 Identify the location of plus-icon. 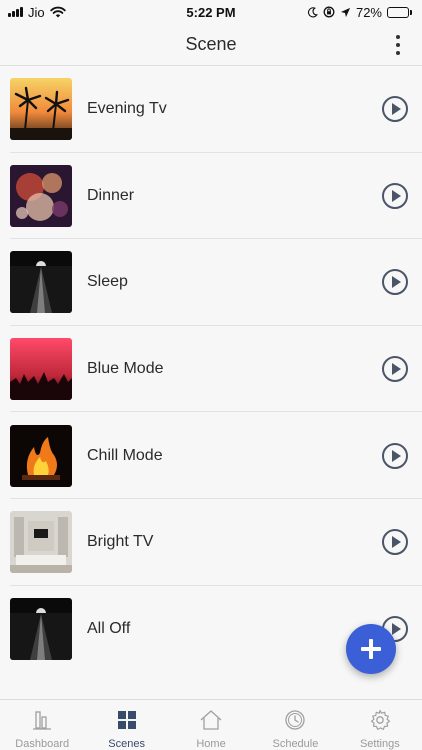
(371, 649).